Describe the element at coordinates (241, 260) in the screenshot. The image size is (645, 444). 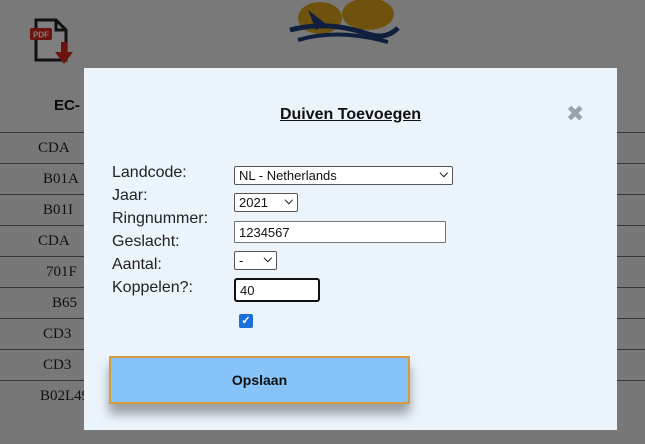
I see `geslacht-value: -` at that location.